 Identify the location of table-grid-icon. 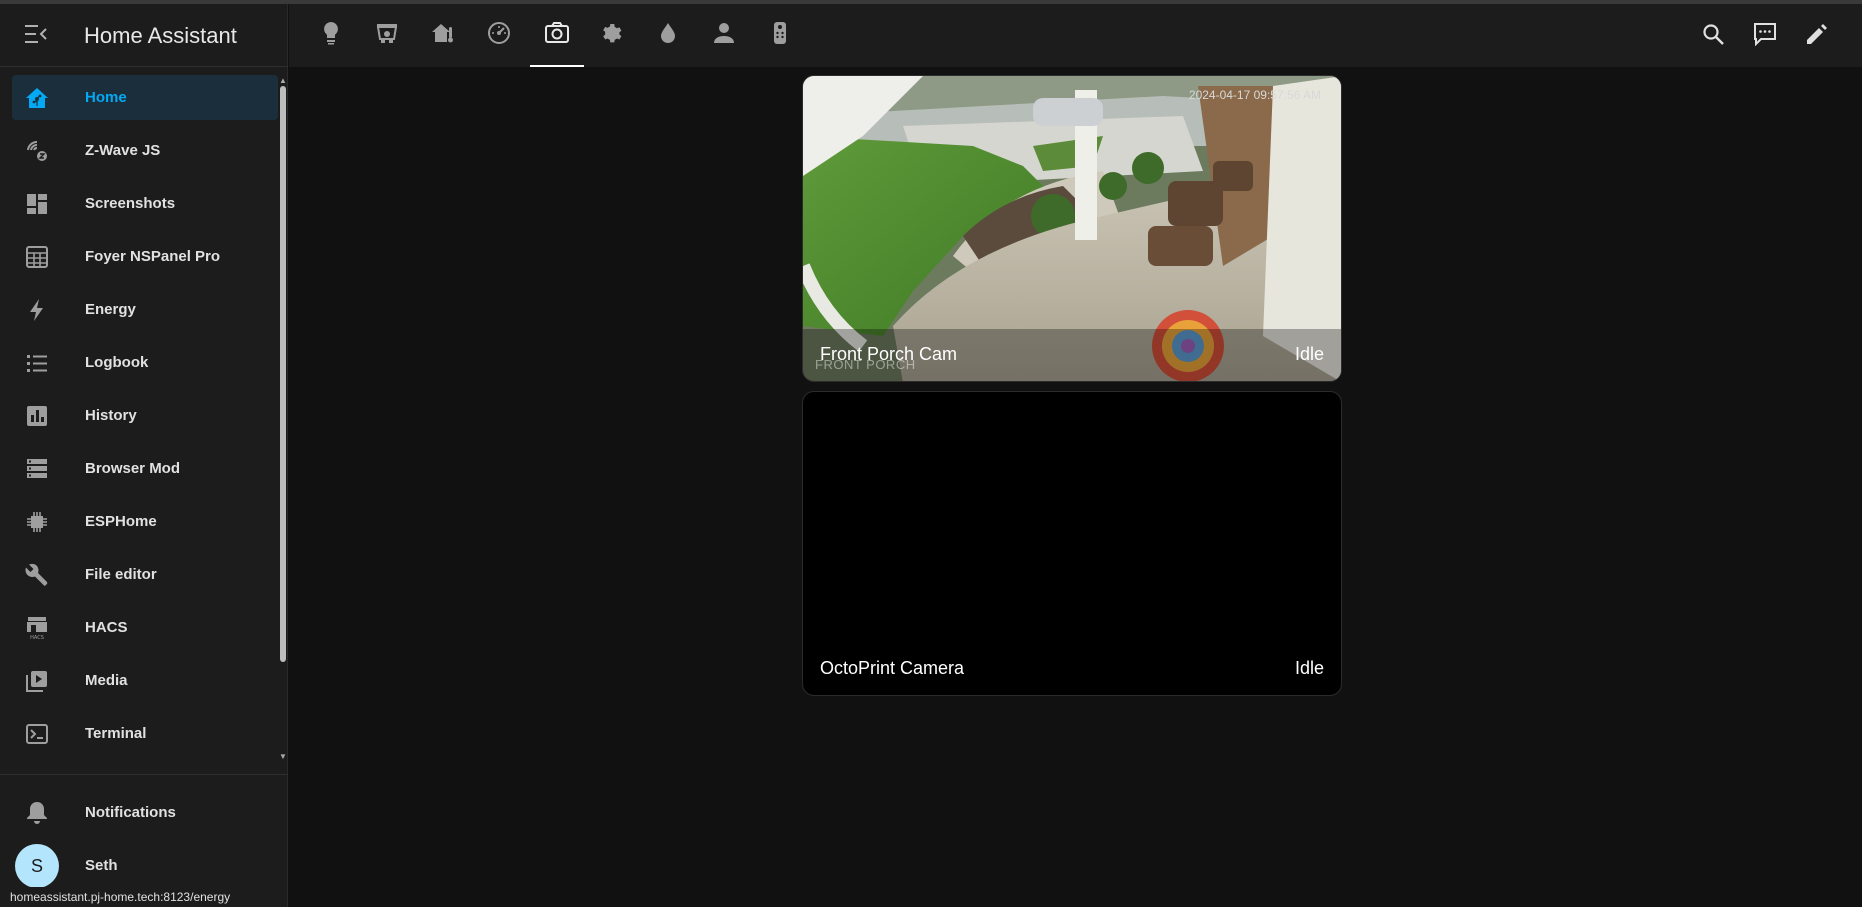
(36, 256).